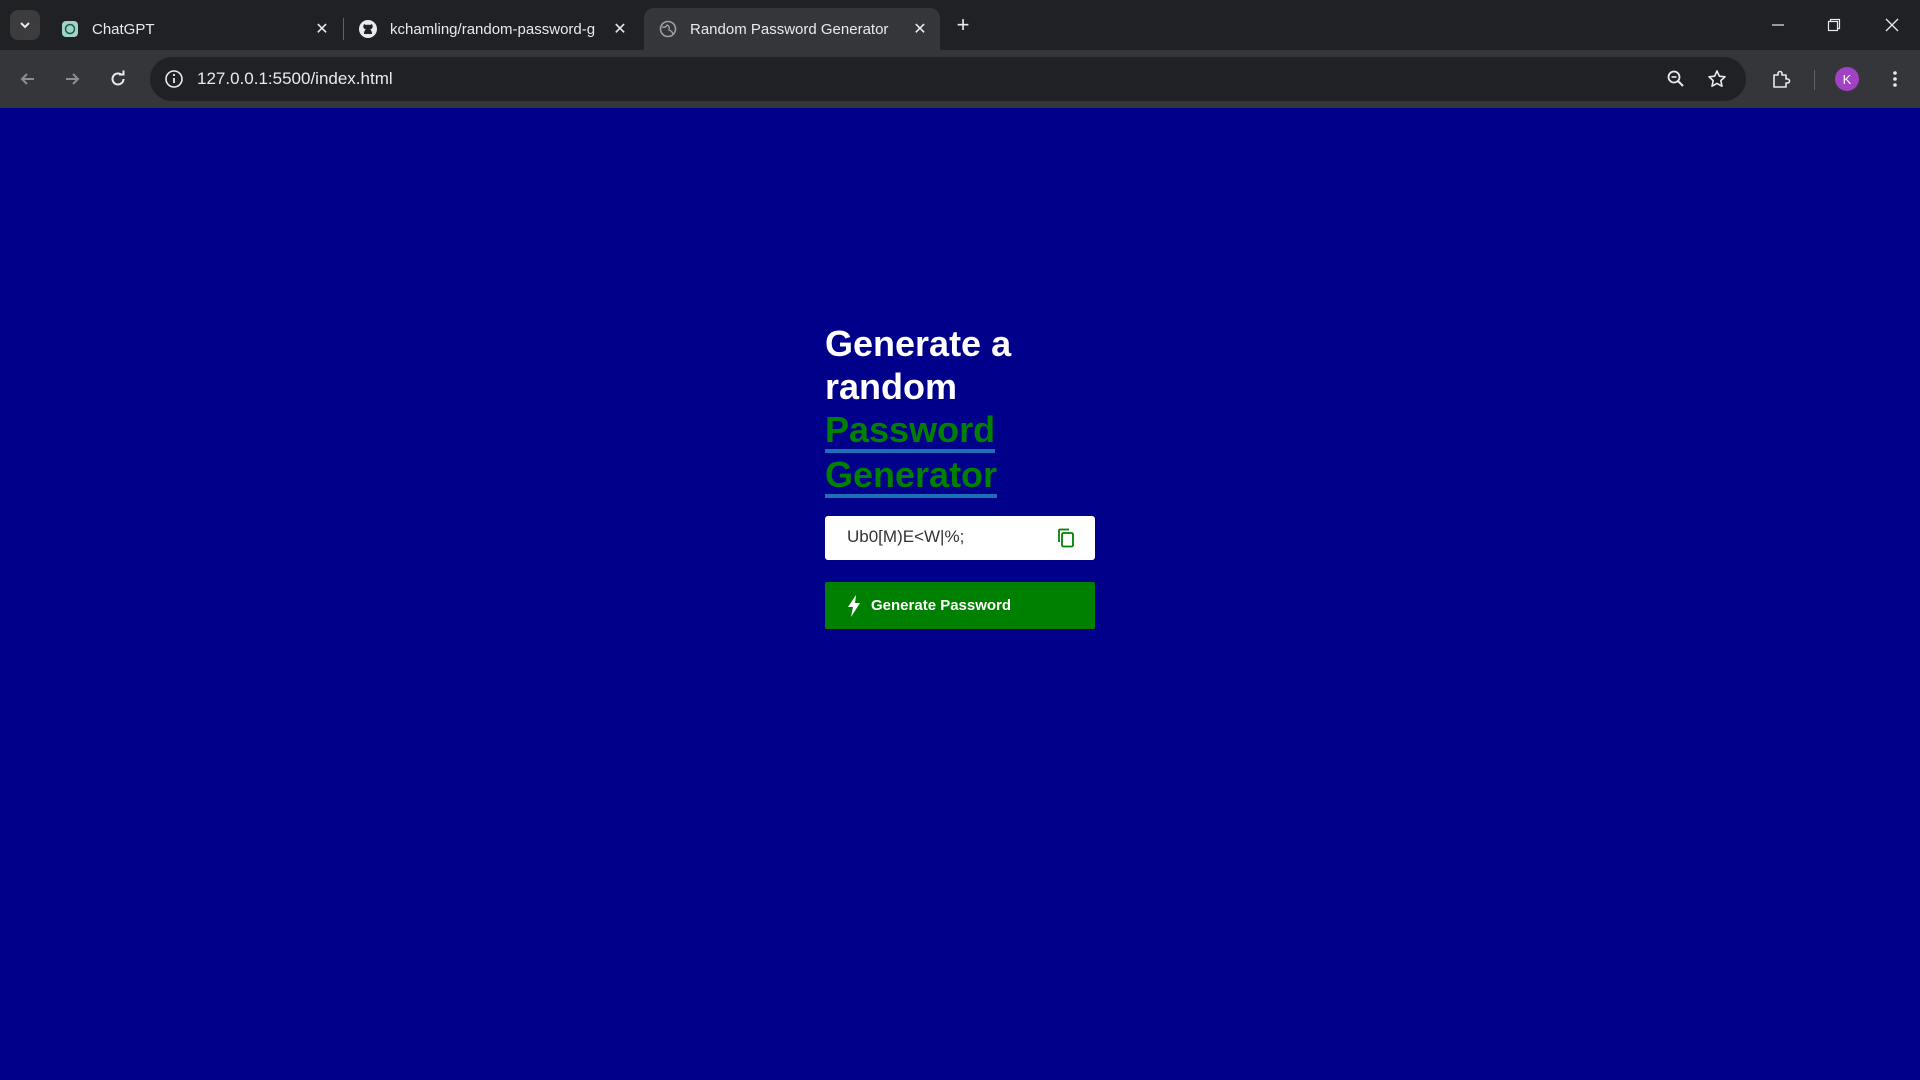 The height and width of the screenshot is (1080, 1920). I want to click on github-icon, so click(368, 29).